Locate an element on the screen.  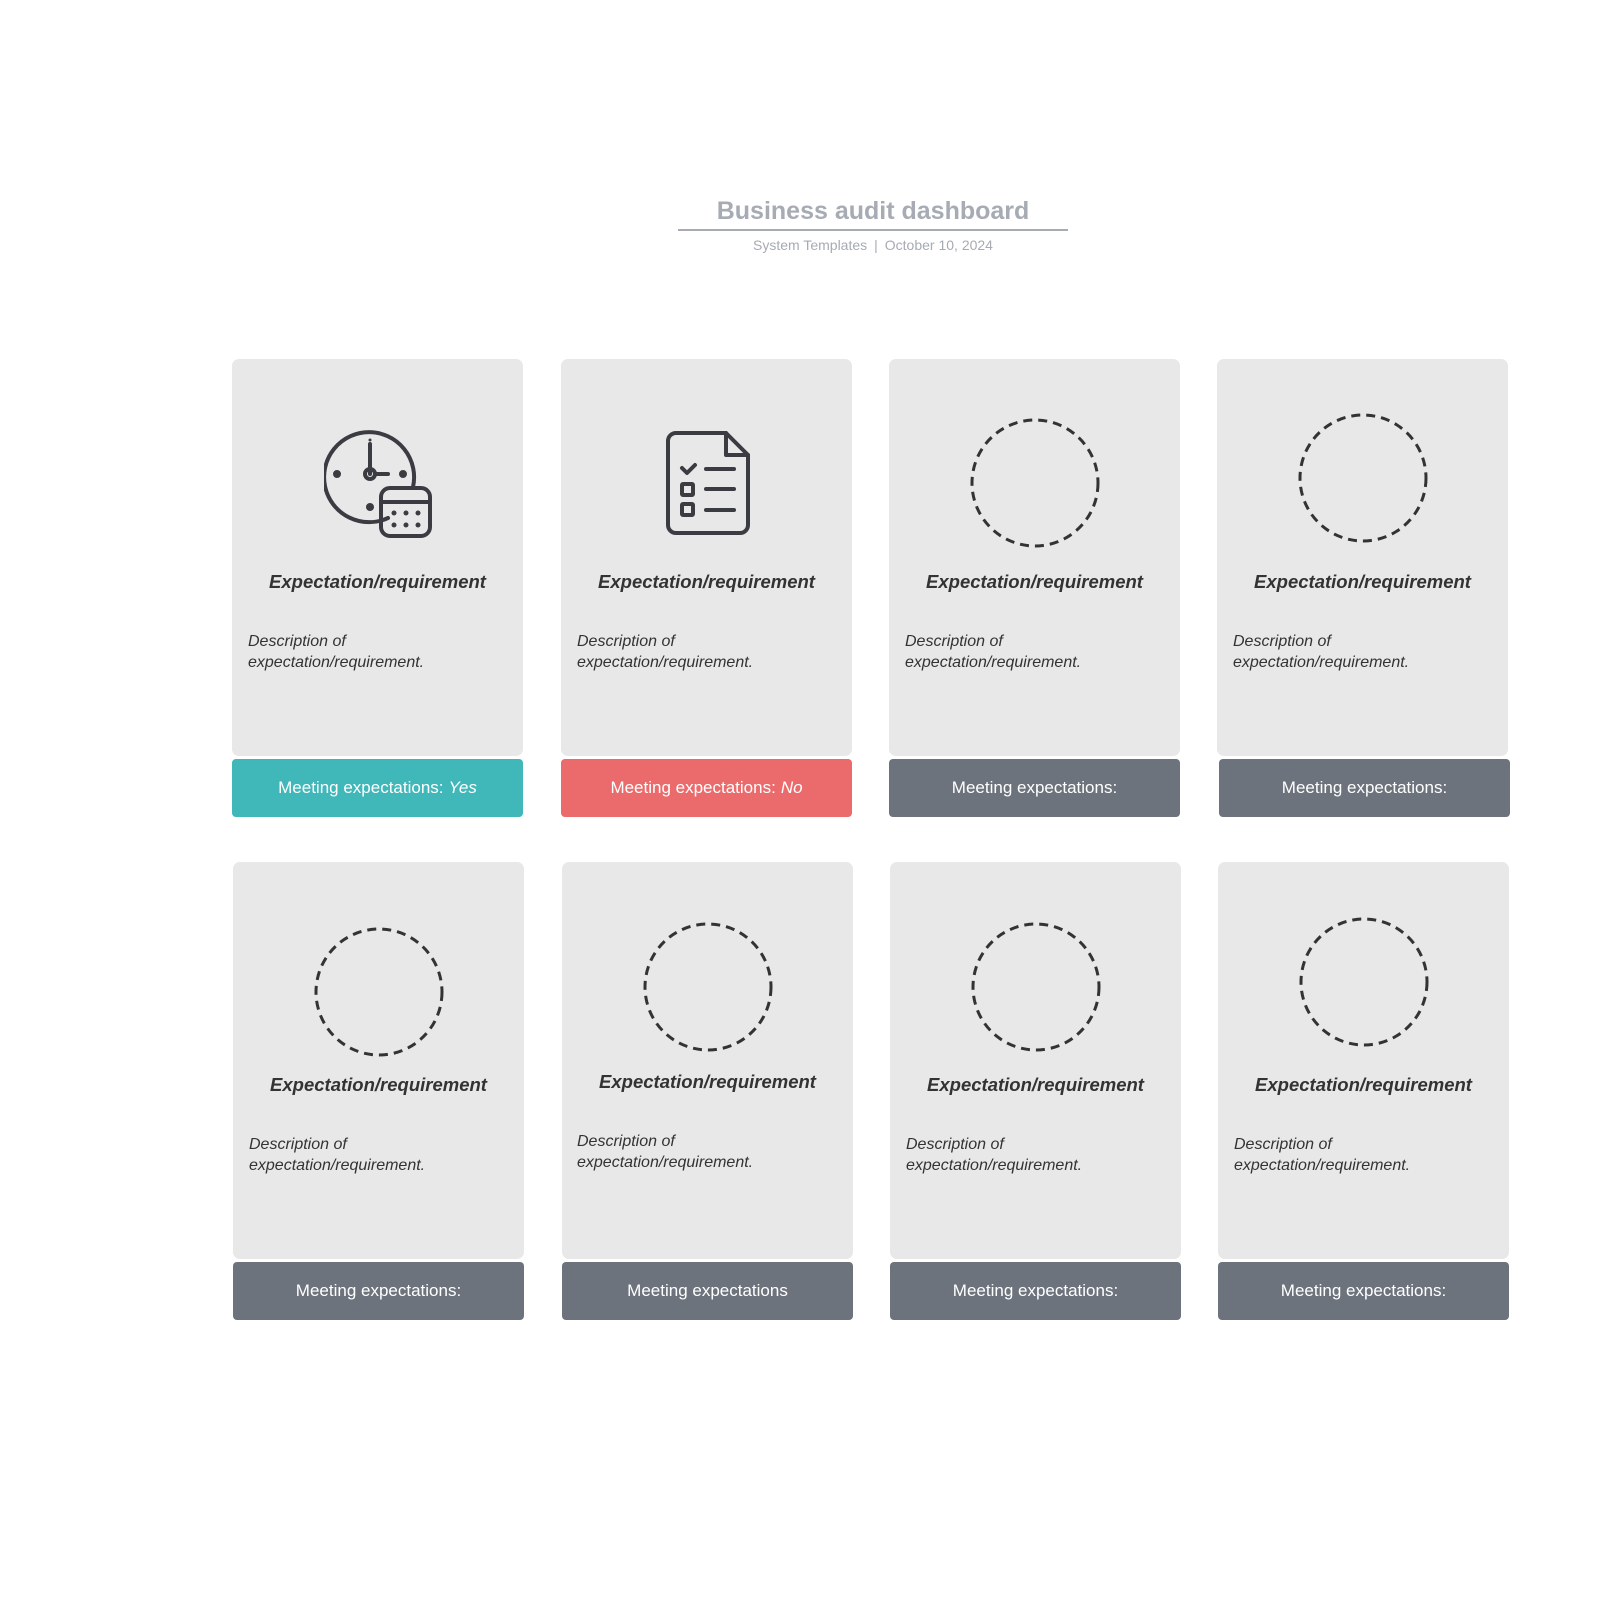
date-label: October 10, 2024 is located at coordinates (938, 245).